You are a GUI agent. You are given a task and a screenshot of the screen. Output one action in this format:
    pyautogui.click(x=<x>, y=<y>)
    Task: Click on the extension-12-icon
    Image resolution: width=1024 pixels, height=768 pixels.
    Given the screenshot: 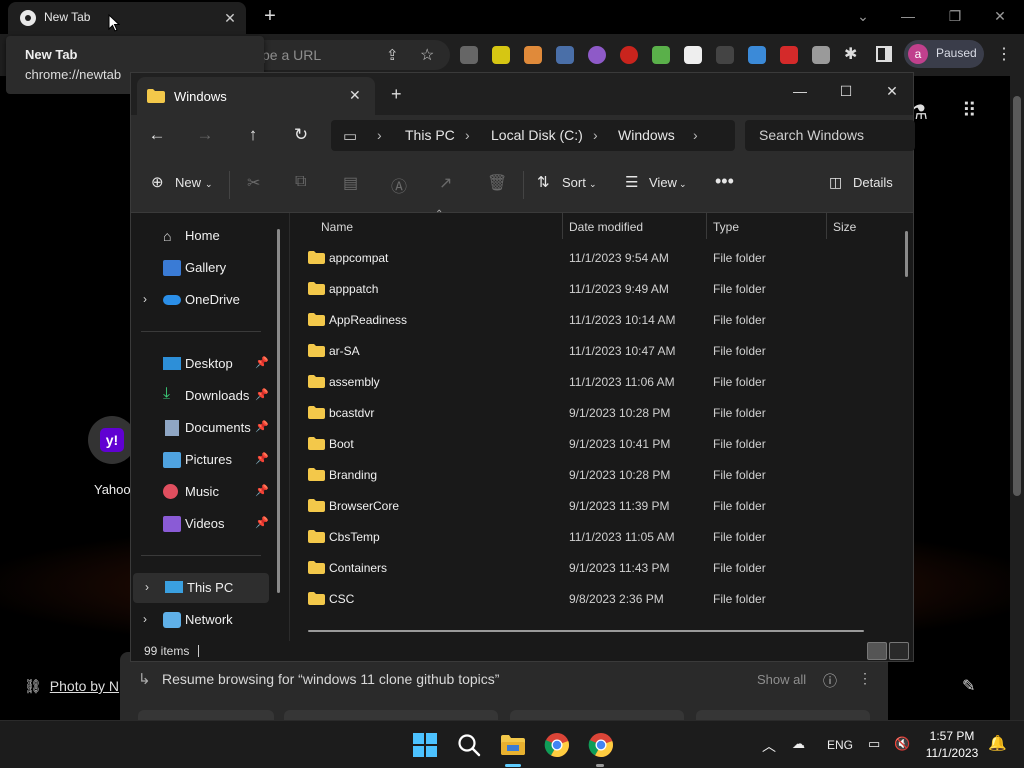 What is the action you would take?
    pyautogui.click(x=821, y=55)
    